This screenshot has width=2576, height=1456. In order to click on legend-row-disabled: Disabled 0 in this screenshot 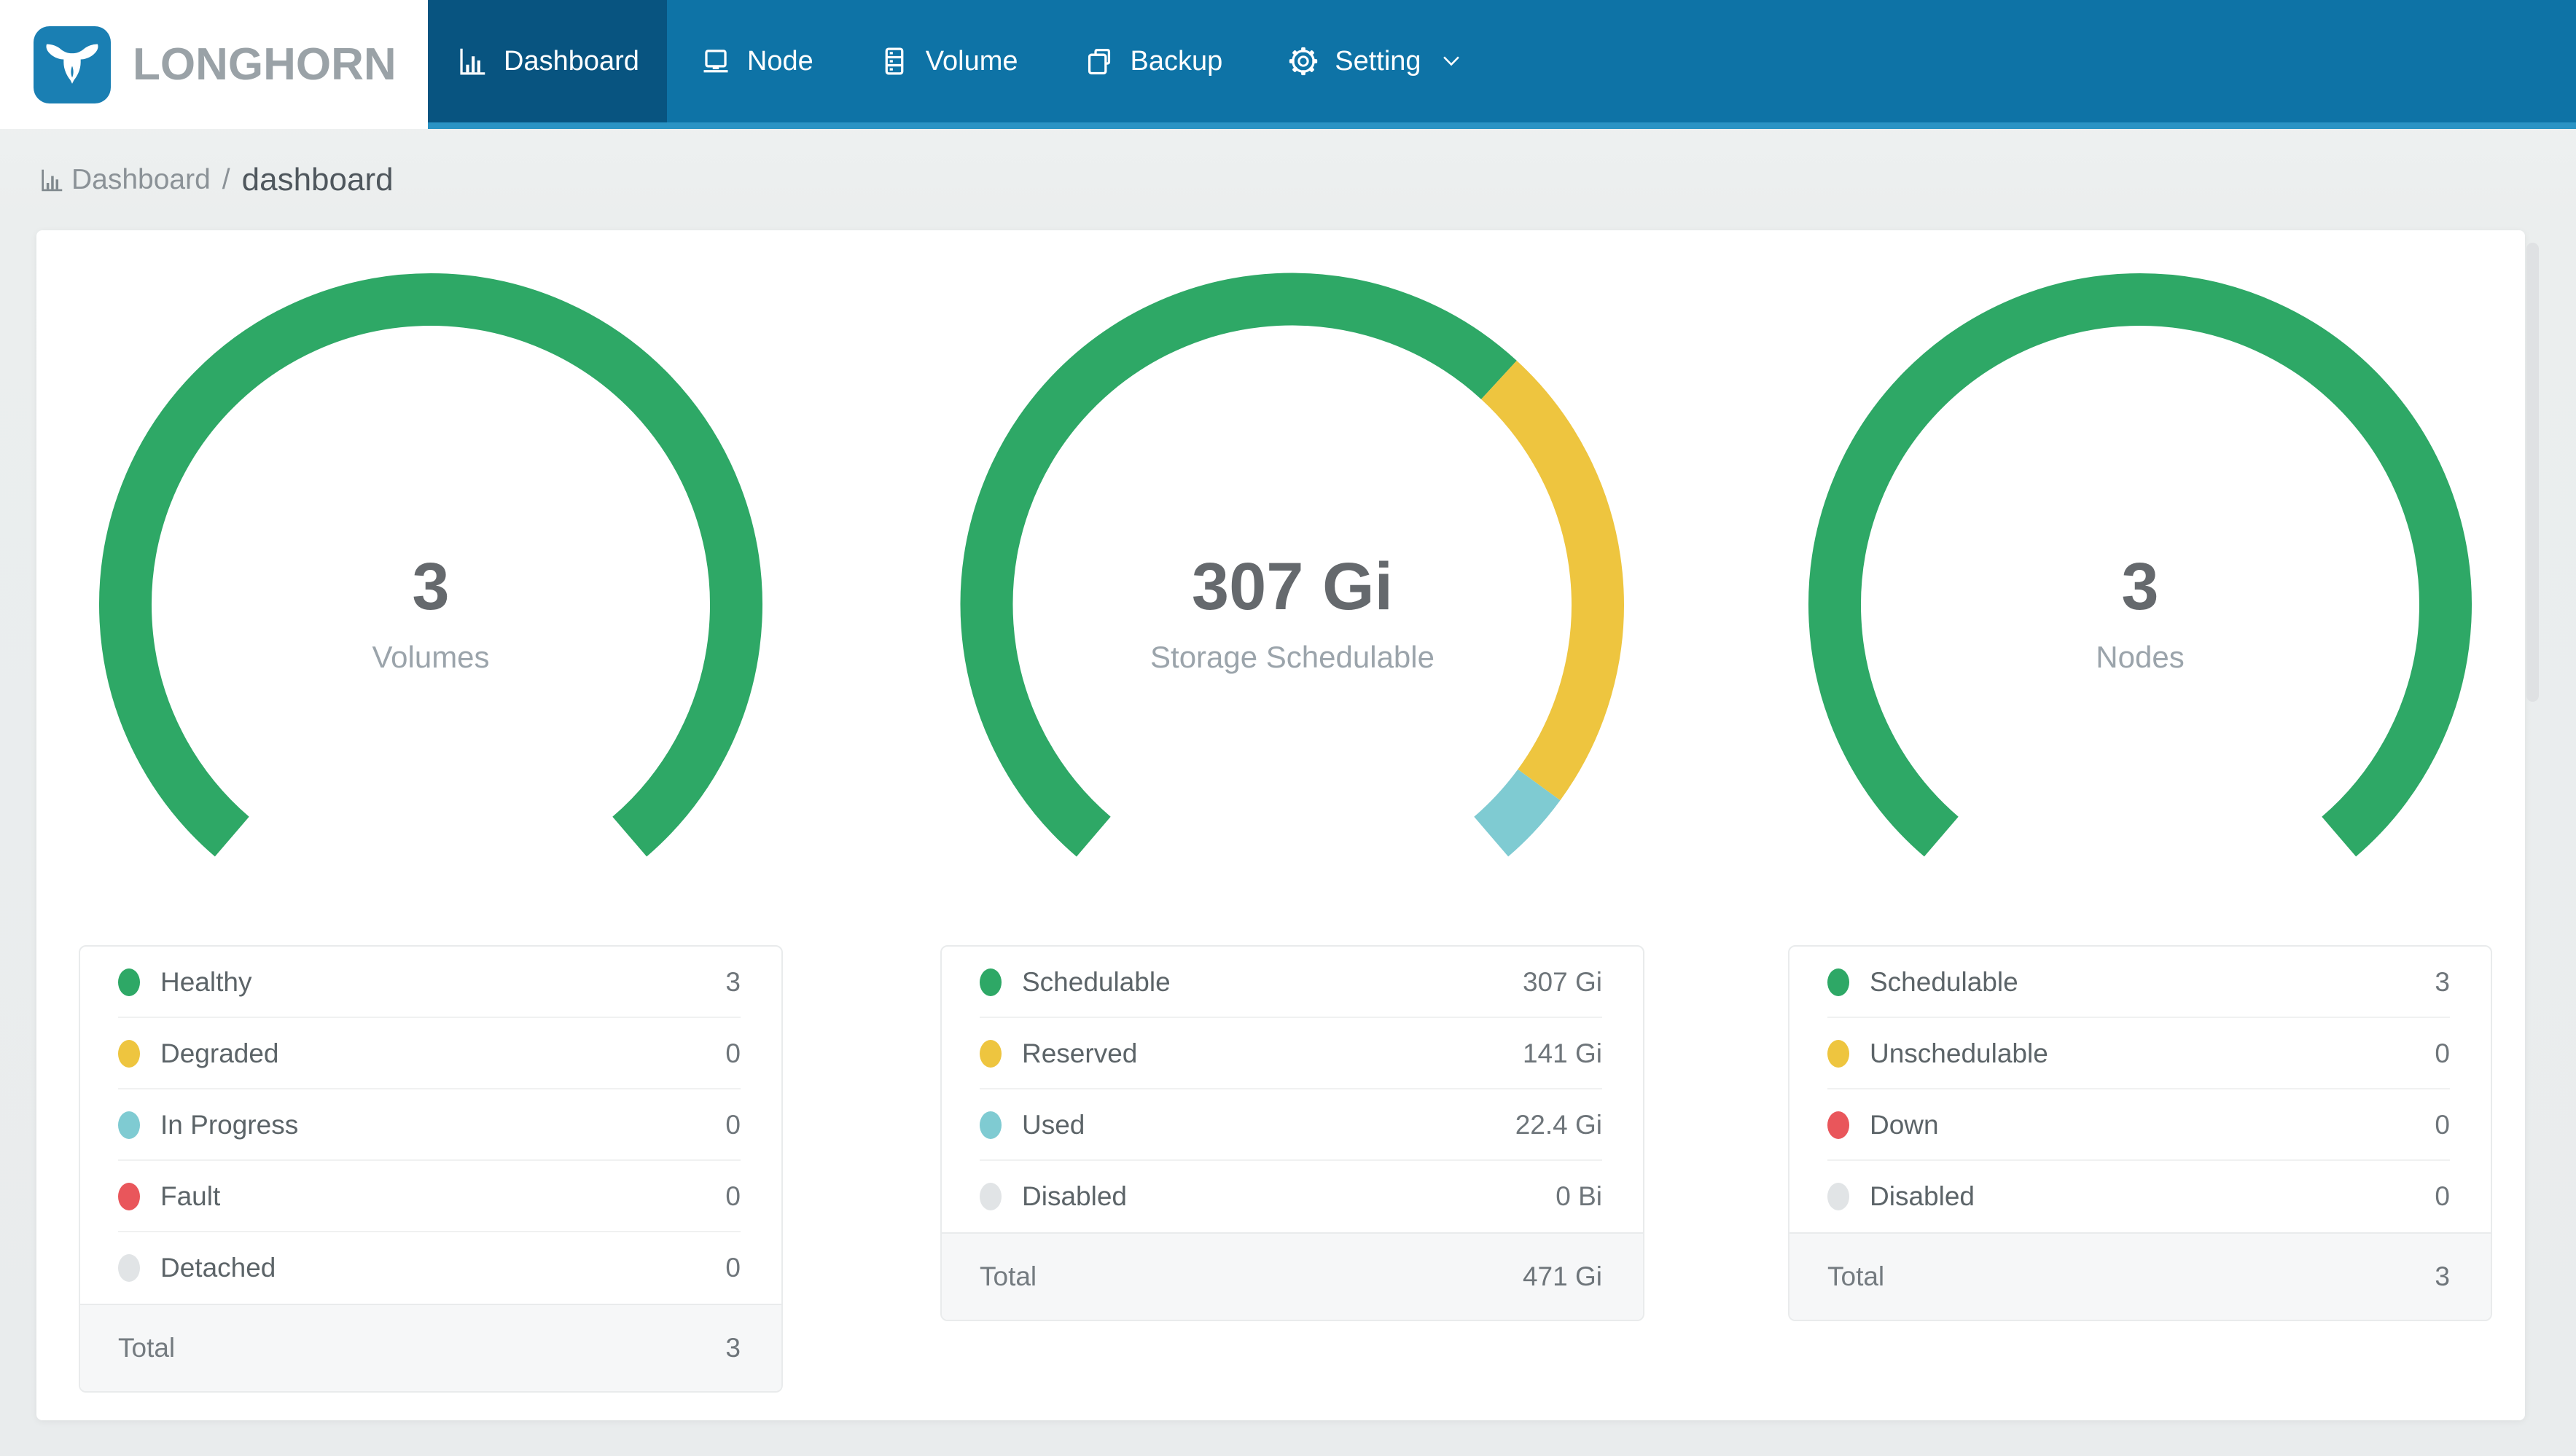, I will do `click(2140, 1196)`.